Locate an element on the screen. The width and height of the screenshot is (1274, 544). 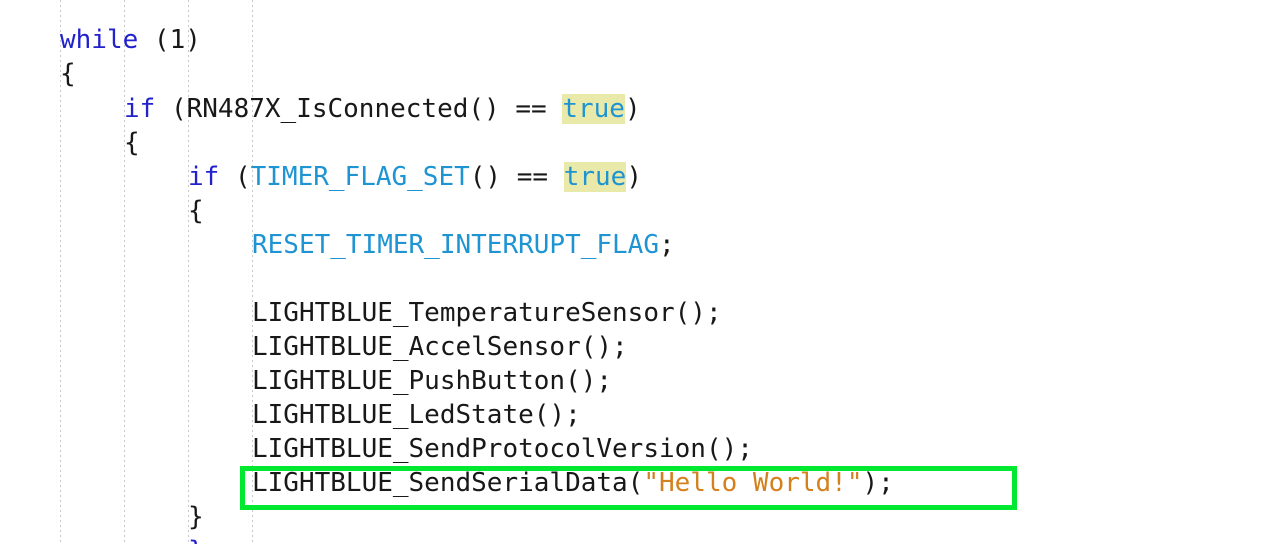
code-line: LIGHTBLUE_PushButton(); is located at coordinates (432, 381).